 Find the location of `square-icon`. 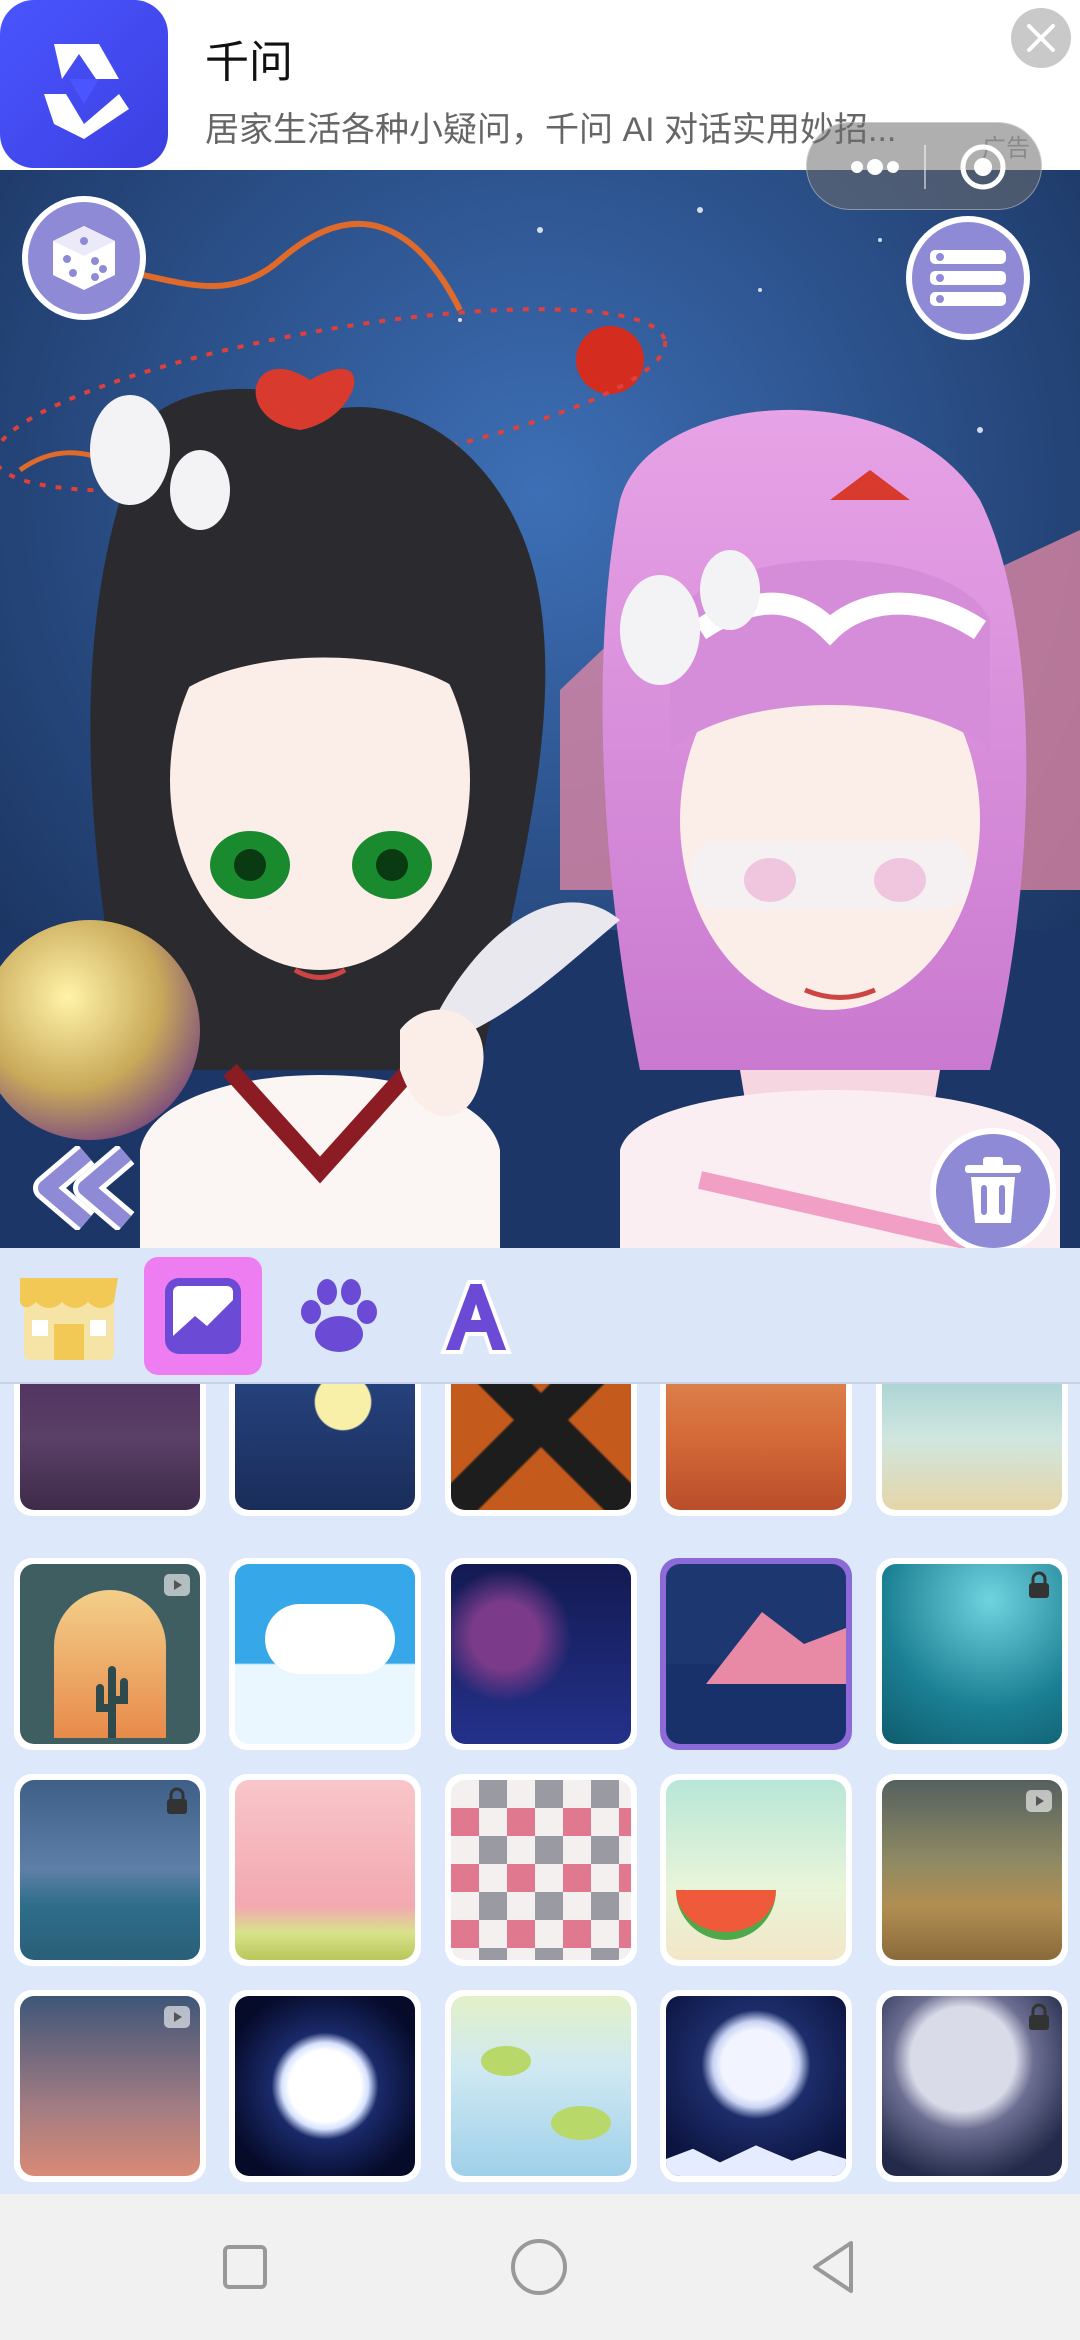

square-icon is located at coordinates (245, 2267).